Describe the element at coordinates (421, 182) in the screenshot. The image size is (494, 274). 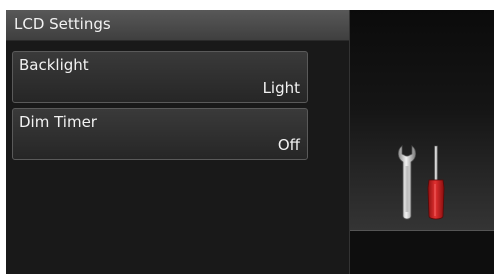
I see `tools-icon` at that location.